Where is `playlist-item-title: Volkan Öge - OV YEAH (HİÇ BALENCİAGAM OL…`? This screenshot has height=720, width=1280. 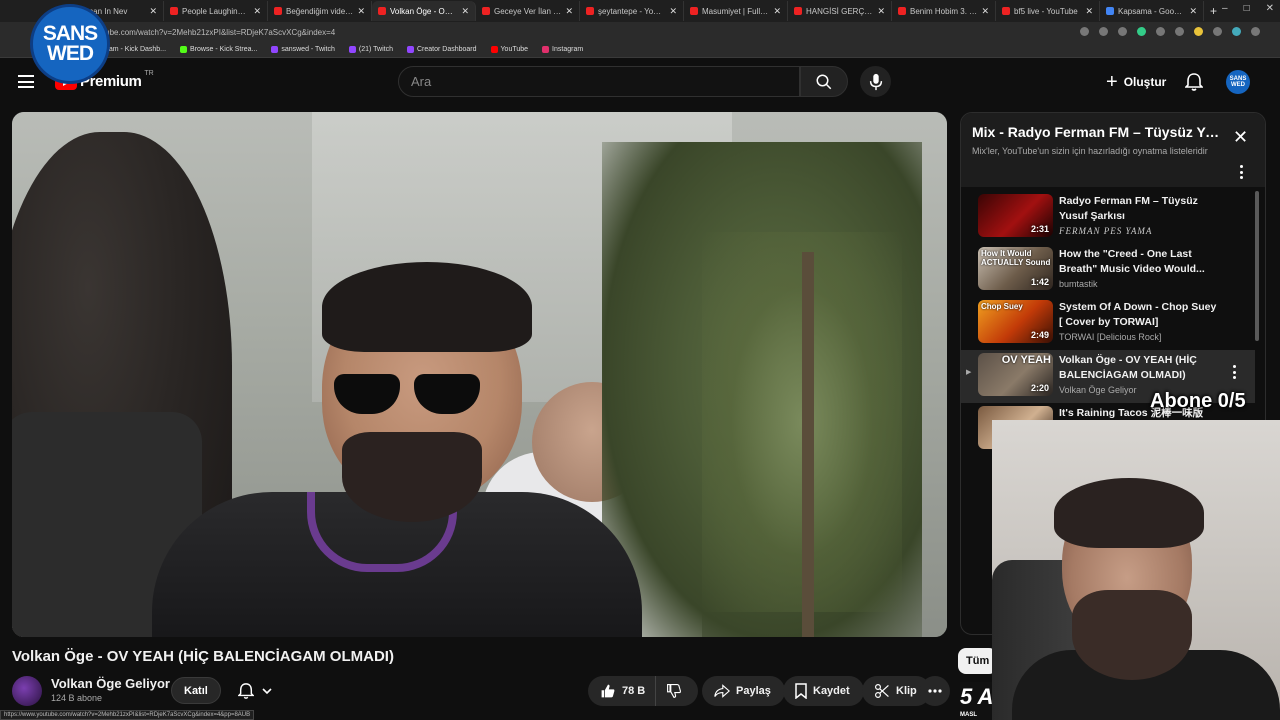 playlist-item-title: Volkan Öge - OV YEAH (HİÇ BALENCİAGAM OL… is located at coordinates (1128, 367).